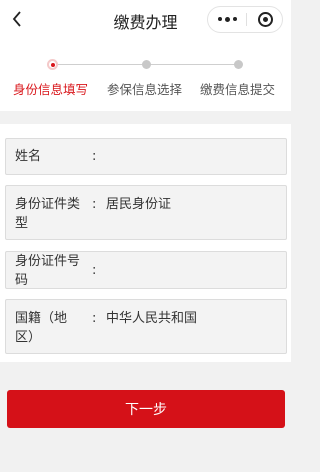  Describe the element at coordinates (146, 64) in the screenshot. I see `step-2-indicator` at that location.